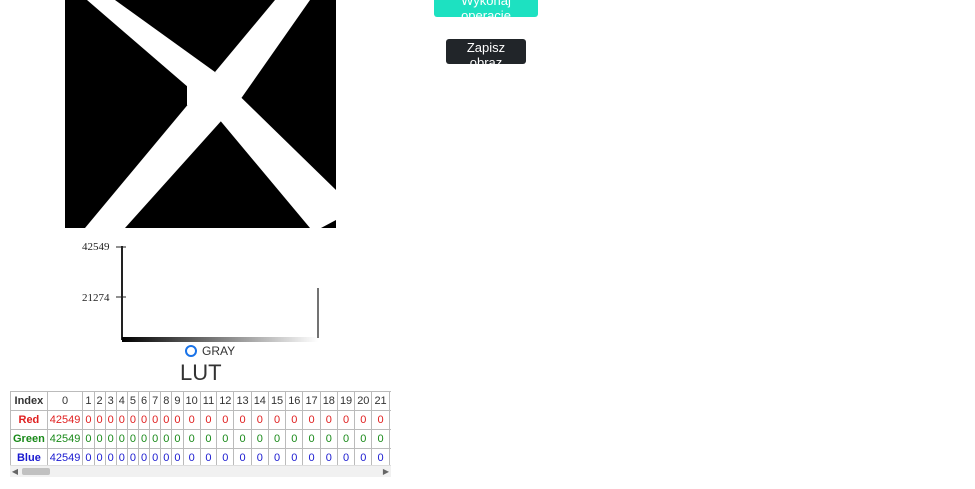  What do you see at coordinates (29, 401) in the screenshot?
I see `index-header: Index` at bounding box center [29, 401].